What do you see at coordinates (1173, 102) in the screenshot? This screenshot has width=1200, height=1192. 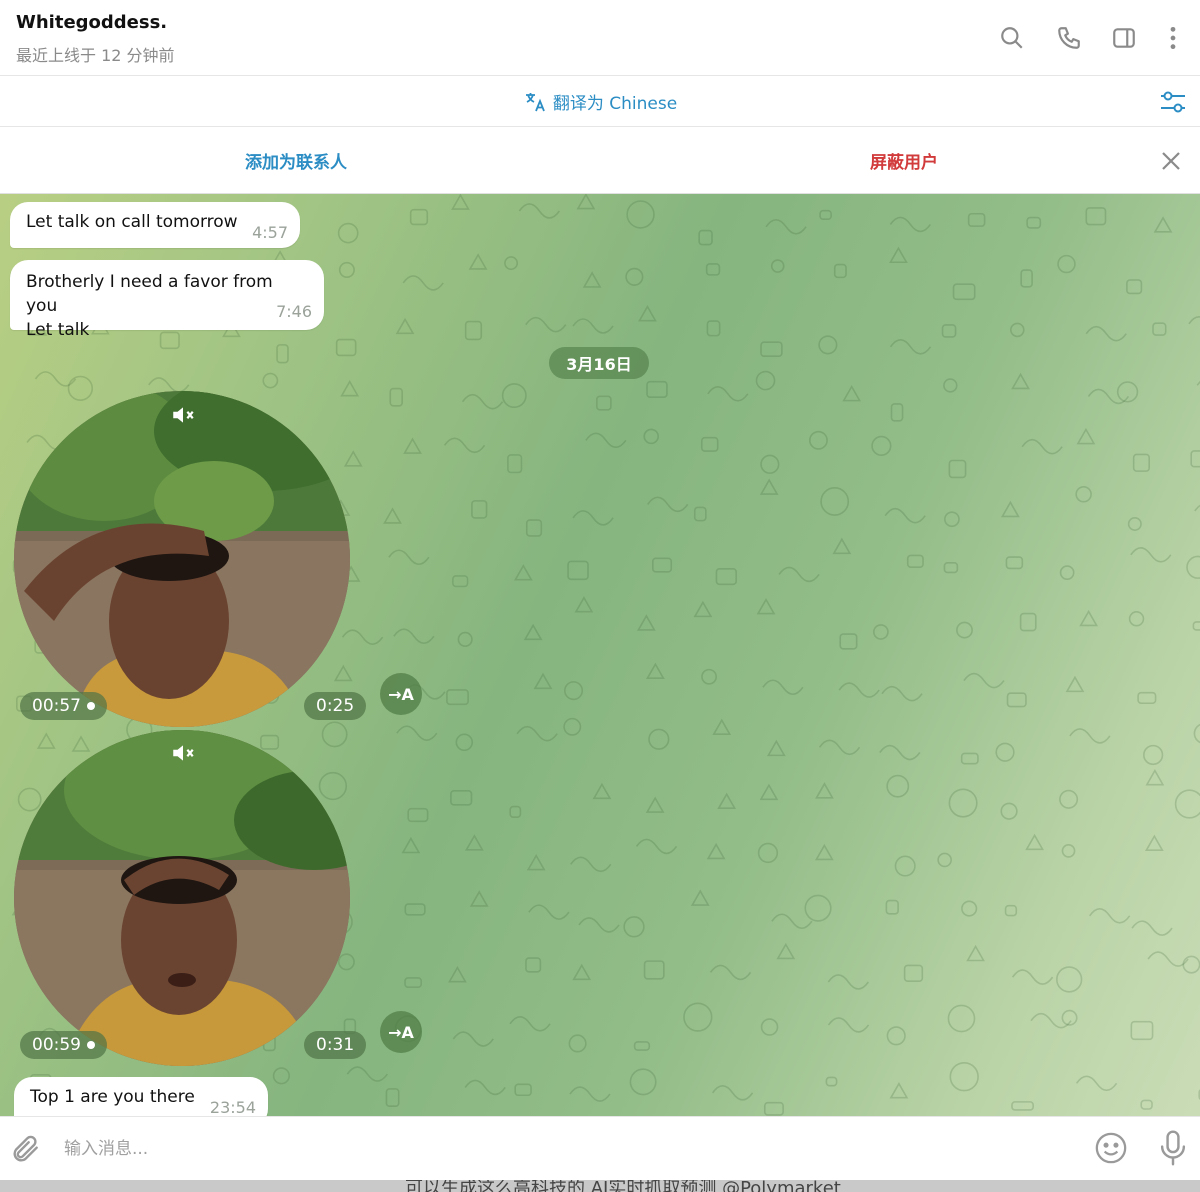 I see `translate-settings-icon` at bounding box center [1173, 102].